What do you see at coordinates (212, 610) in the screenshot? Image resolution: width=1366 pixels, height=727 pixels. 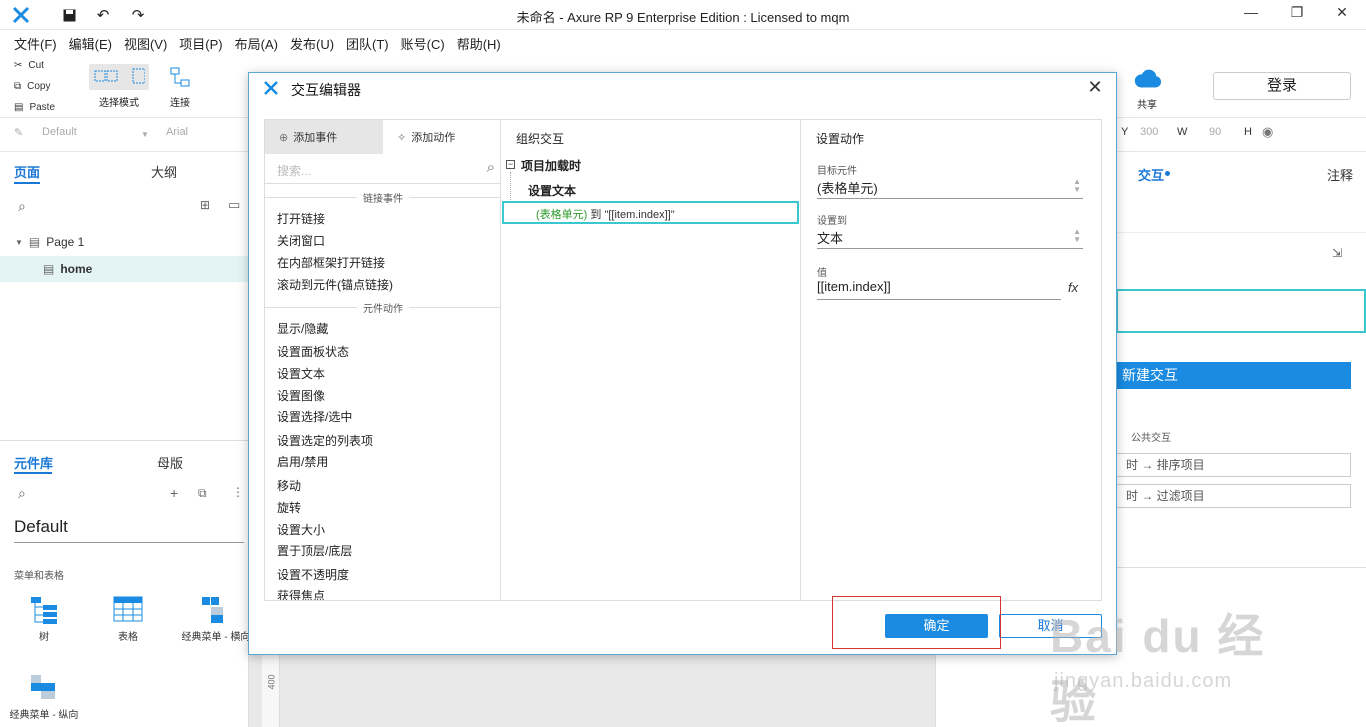 I see `menu-widget-icon` at bounding box center [212, 610].